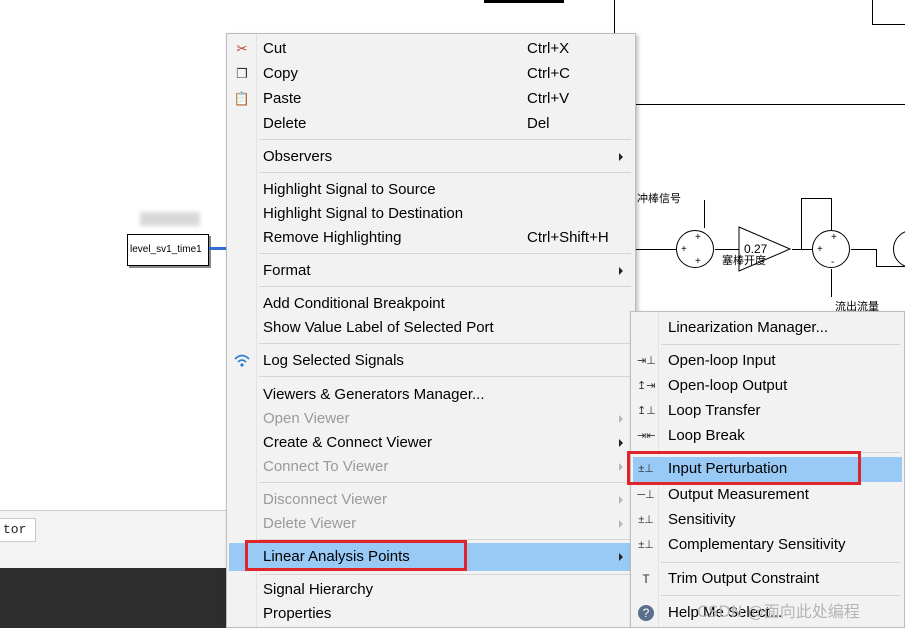 The width and height of the screenshot is (905, 628). Describe the element at coordinates (767, 545) in the screenshot. I see `submenu-item-complementary-sensitivity: ±⊥ Complementary Sensitivity` at that location.